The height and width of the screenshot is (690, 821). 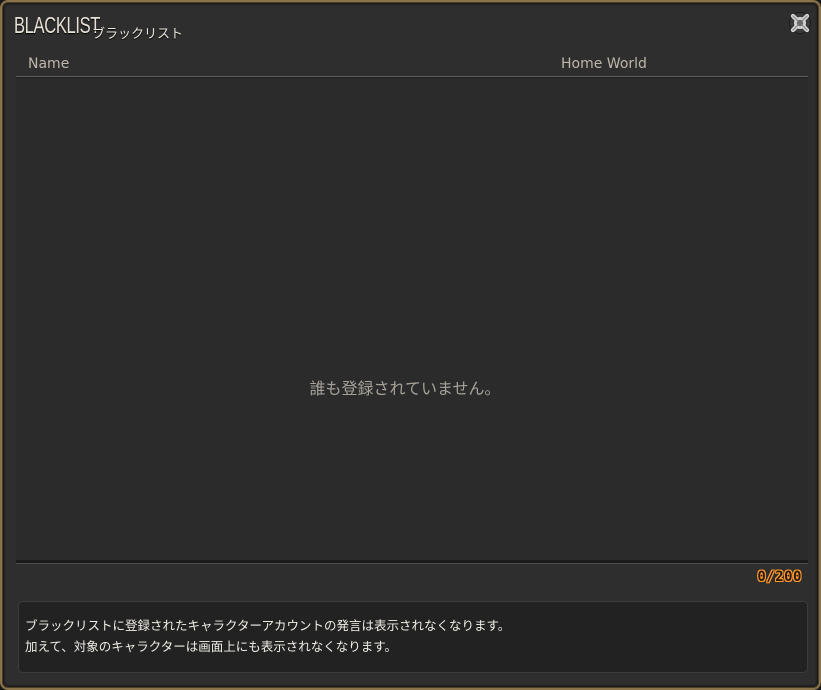 I want to click on close-button, so click(x=800, y=23).